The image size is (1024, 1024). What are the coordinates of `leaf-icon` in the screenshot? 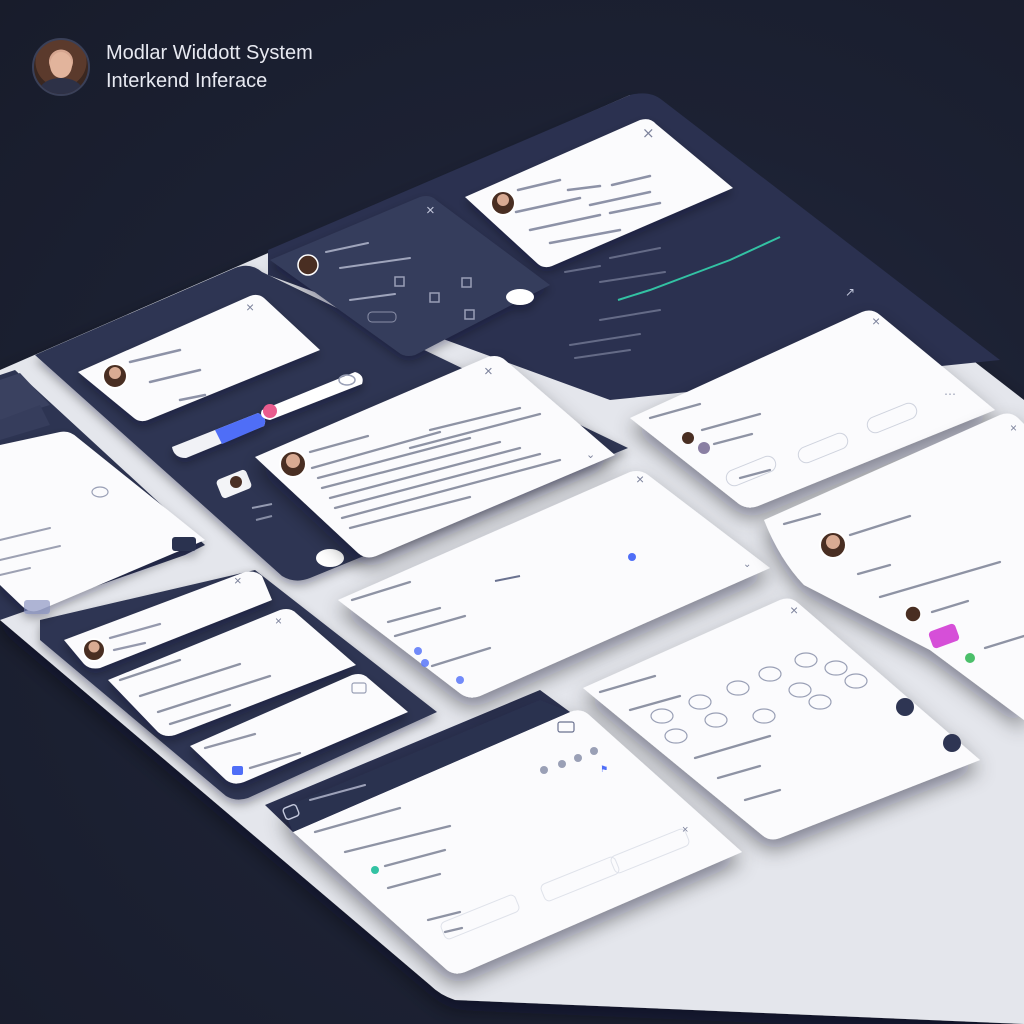 It's located at (970, 658).